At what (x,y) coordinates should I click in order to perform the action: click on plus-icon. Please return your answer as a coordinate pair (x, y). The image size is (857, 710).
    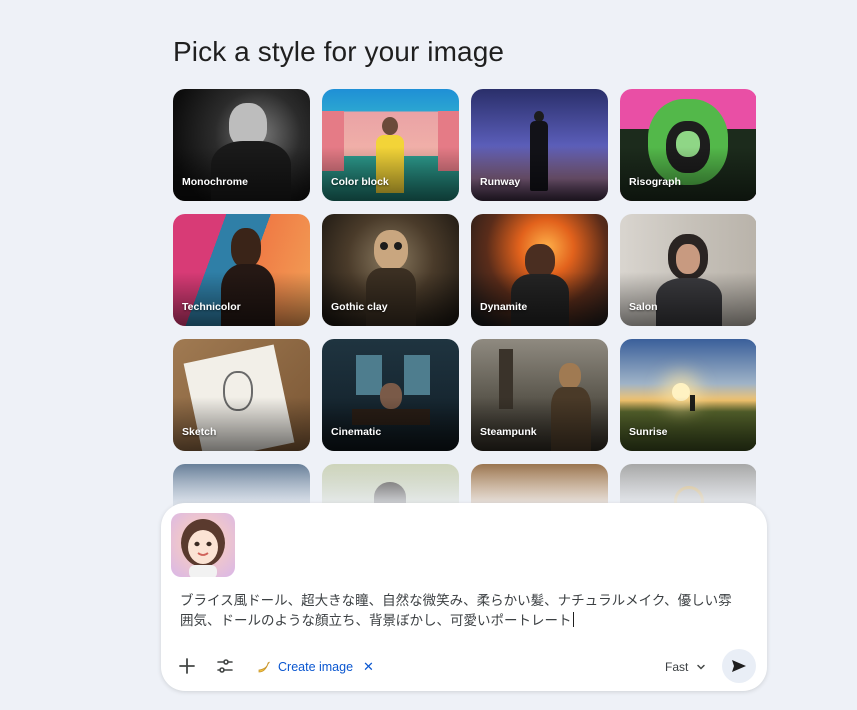
    Looking at the image, I should click on (187, 666).